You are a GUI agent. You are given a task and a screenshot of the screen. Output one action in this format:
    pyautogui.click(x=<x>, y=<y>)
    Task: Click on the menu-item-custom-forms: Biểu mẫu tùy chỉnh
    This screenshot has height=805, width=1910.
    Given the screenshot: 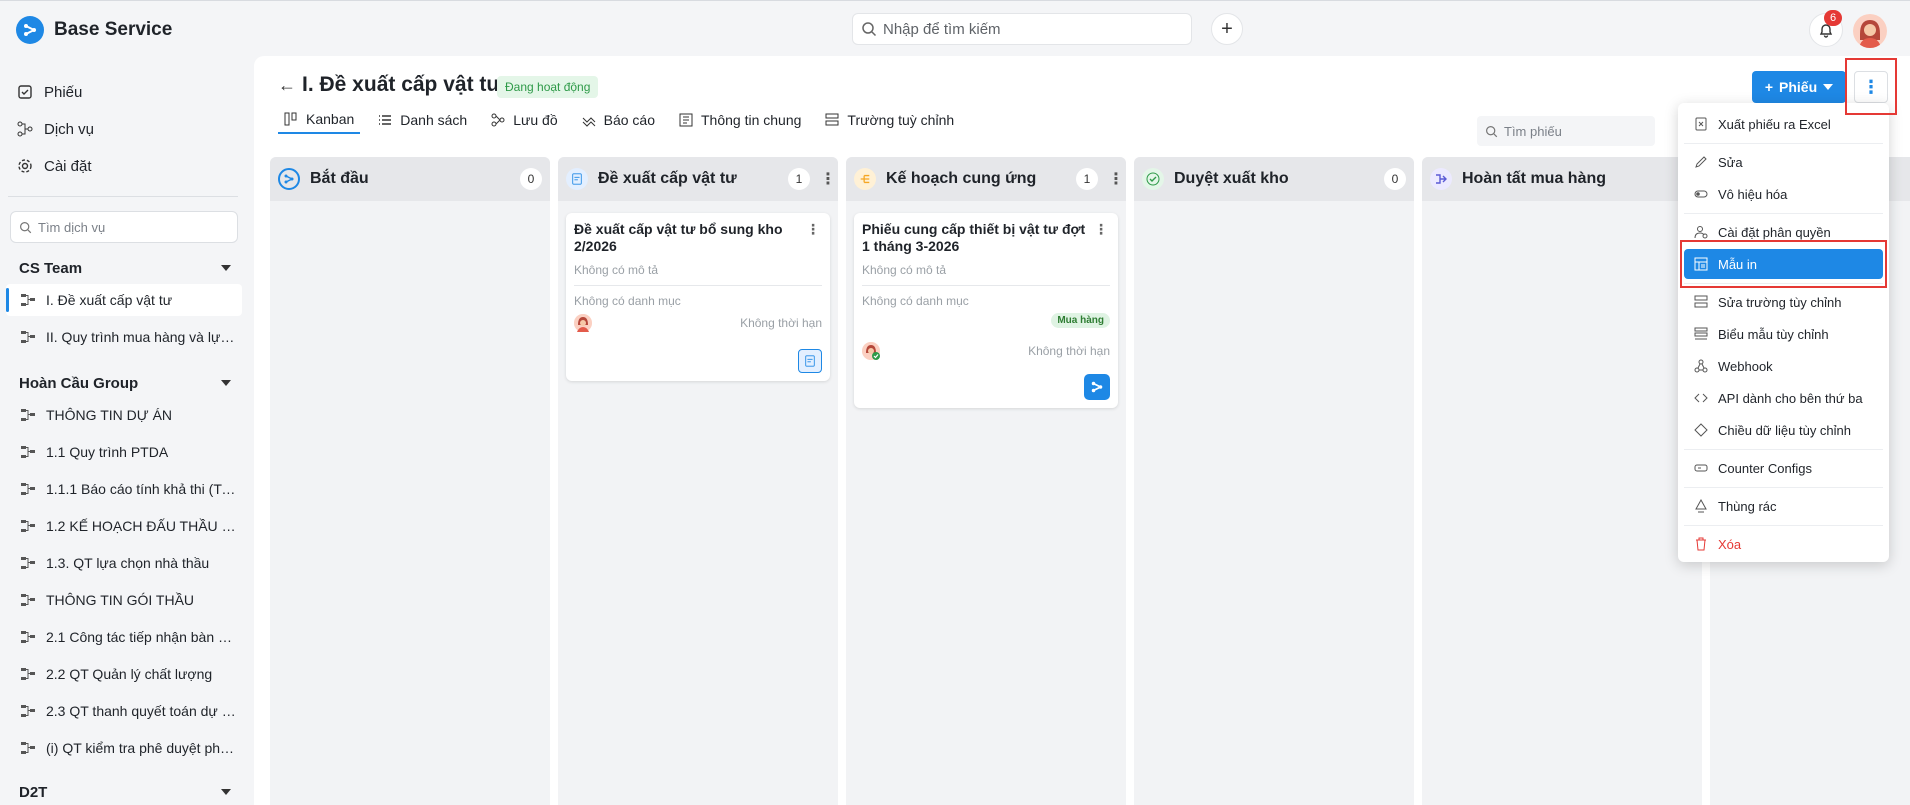 What is the action you would take?
    pyautogui.click(x=1783, y=334)
    